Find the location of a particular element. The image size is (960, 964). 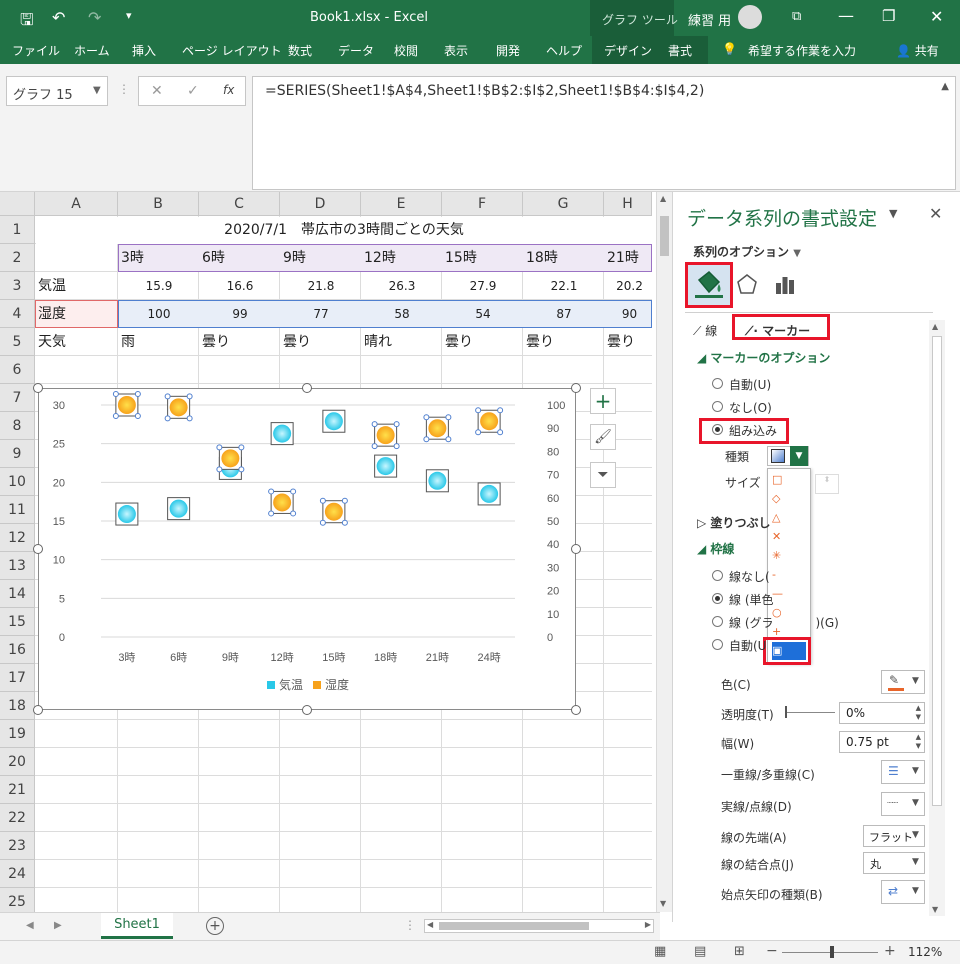

chart-elements-button: + is located at coordinates (603, 401).